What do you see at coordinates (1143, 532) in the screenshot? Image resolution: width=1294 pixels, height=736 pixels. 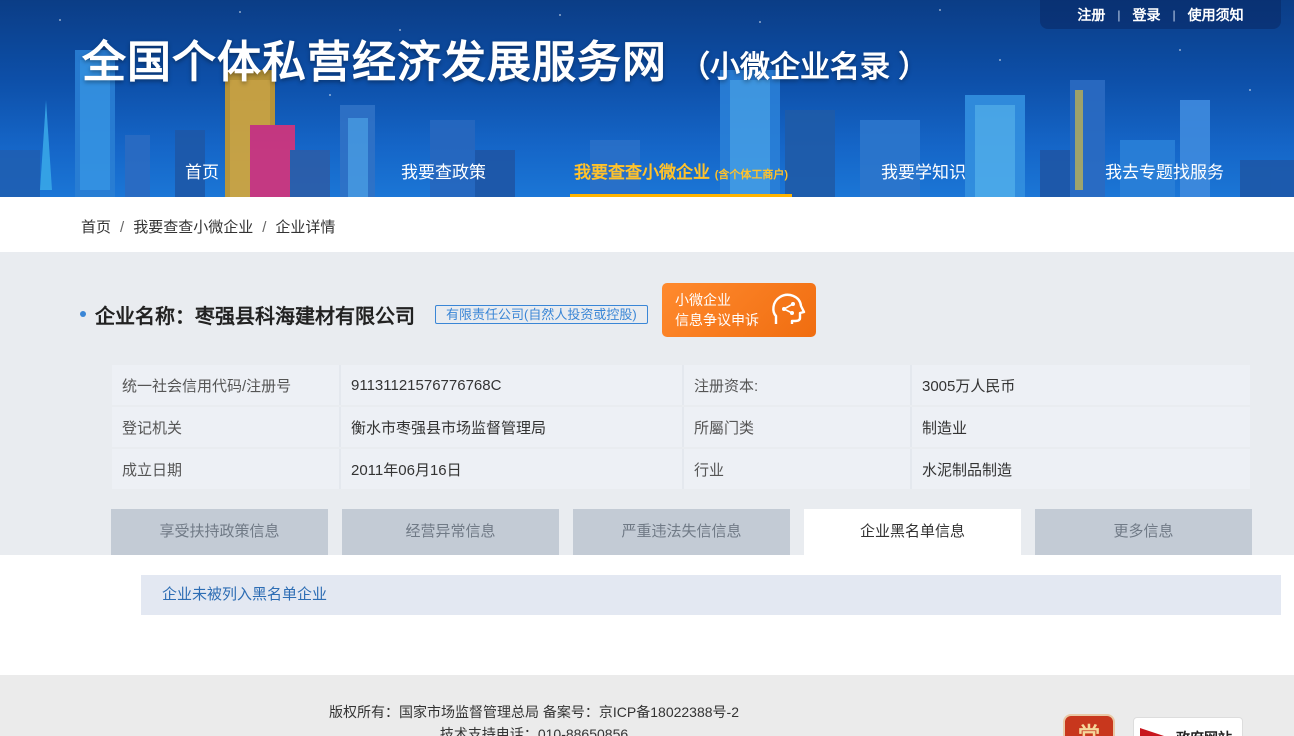 I see `tab-more-info: 更多信息` at bounding box center [1143, 532].